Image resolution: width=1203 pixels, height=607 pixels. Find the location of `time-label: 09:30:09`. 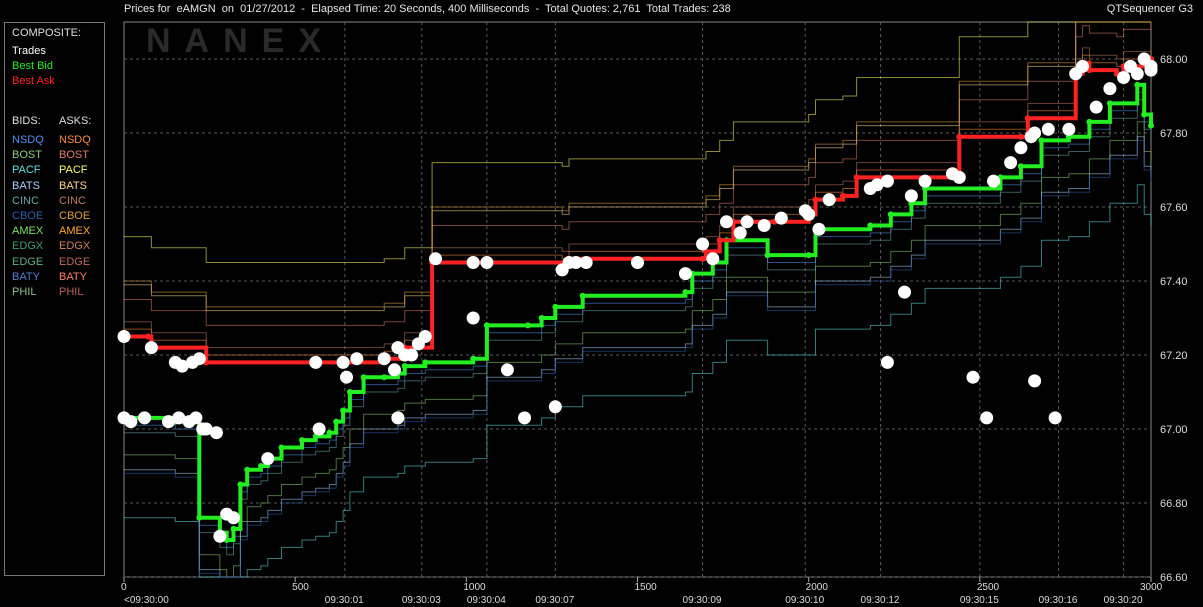

time-label: 09:30:09 is located at coordinates (702, 600).